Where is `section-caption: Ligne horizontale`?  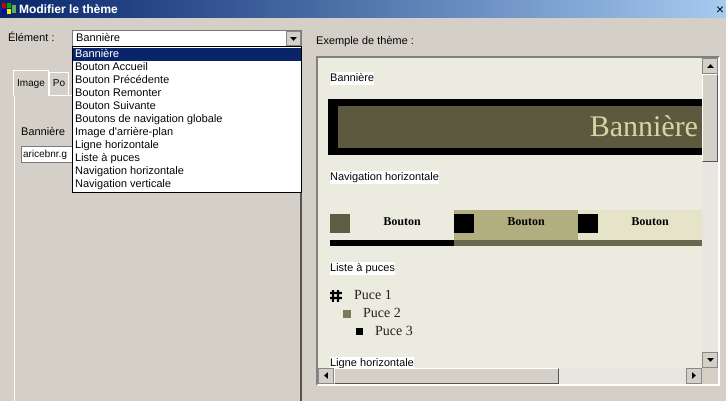
section-caption: Ligne horizontale is located at coordinates (372, 362).